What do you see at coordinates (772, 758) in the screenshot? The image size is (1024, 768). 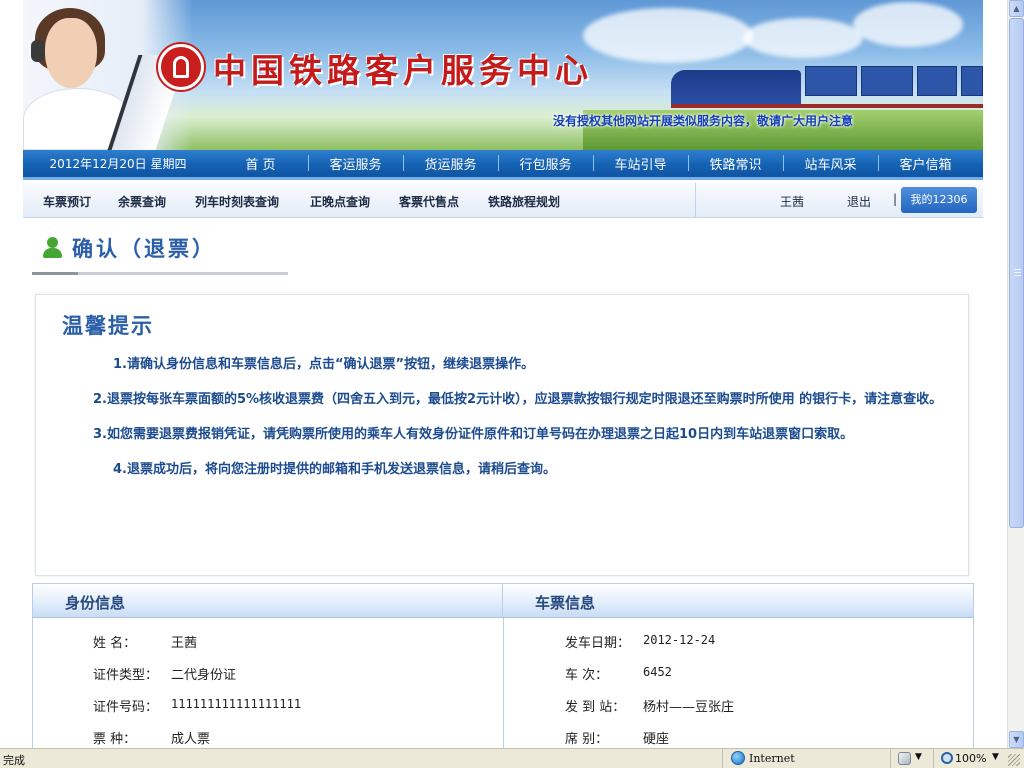 I see `security-zone: Internet` at bounding box center [772, 758].